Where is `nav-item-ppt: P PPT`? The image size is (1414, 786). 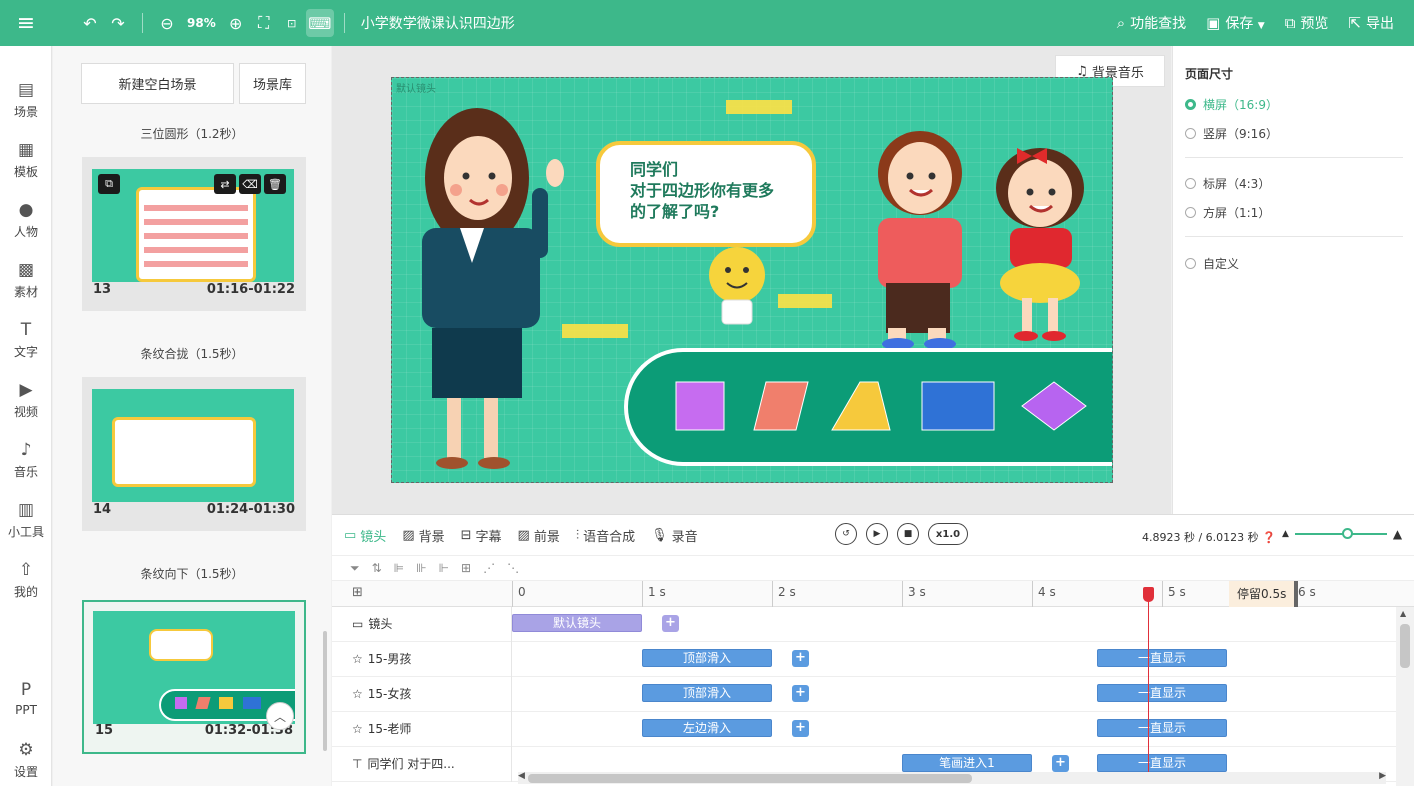 nav-item-ppt: P PPT is located at coordinates (26, 698).